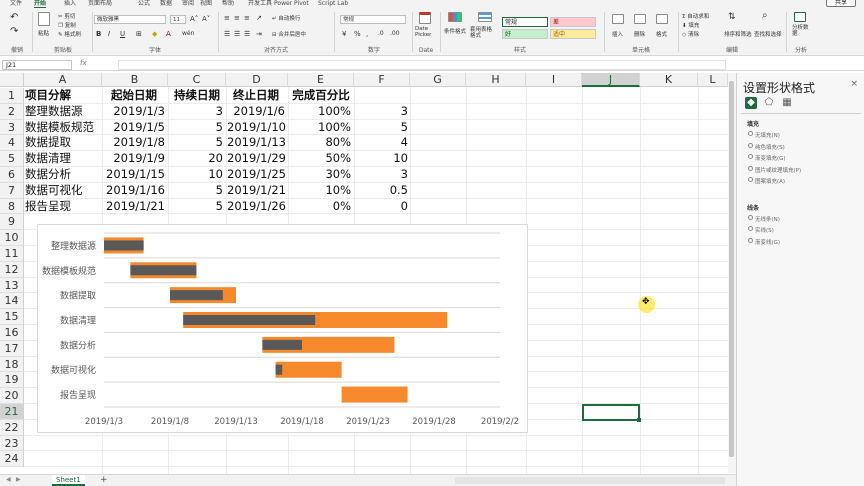 The image size is (864, 486). I want to click on row-header-11: 11, so click(12, 254).